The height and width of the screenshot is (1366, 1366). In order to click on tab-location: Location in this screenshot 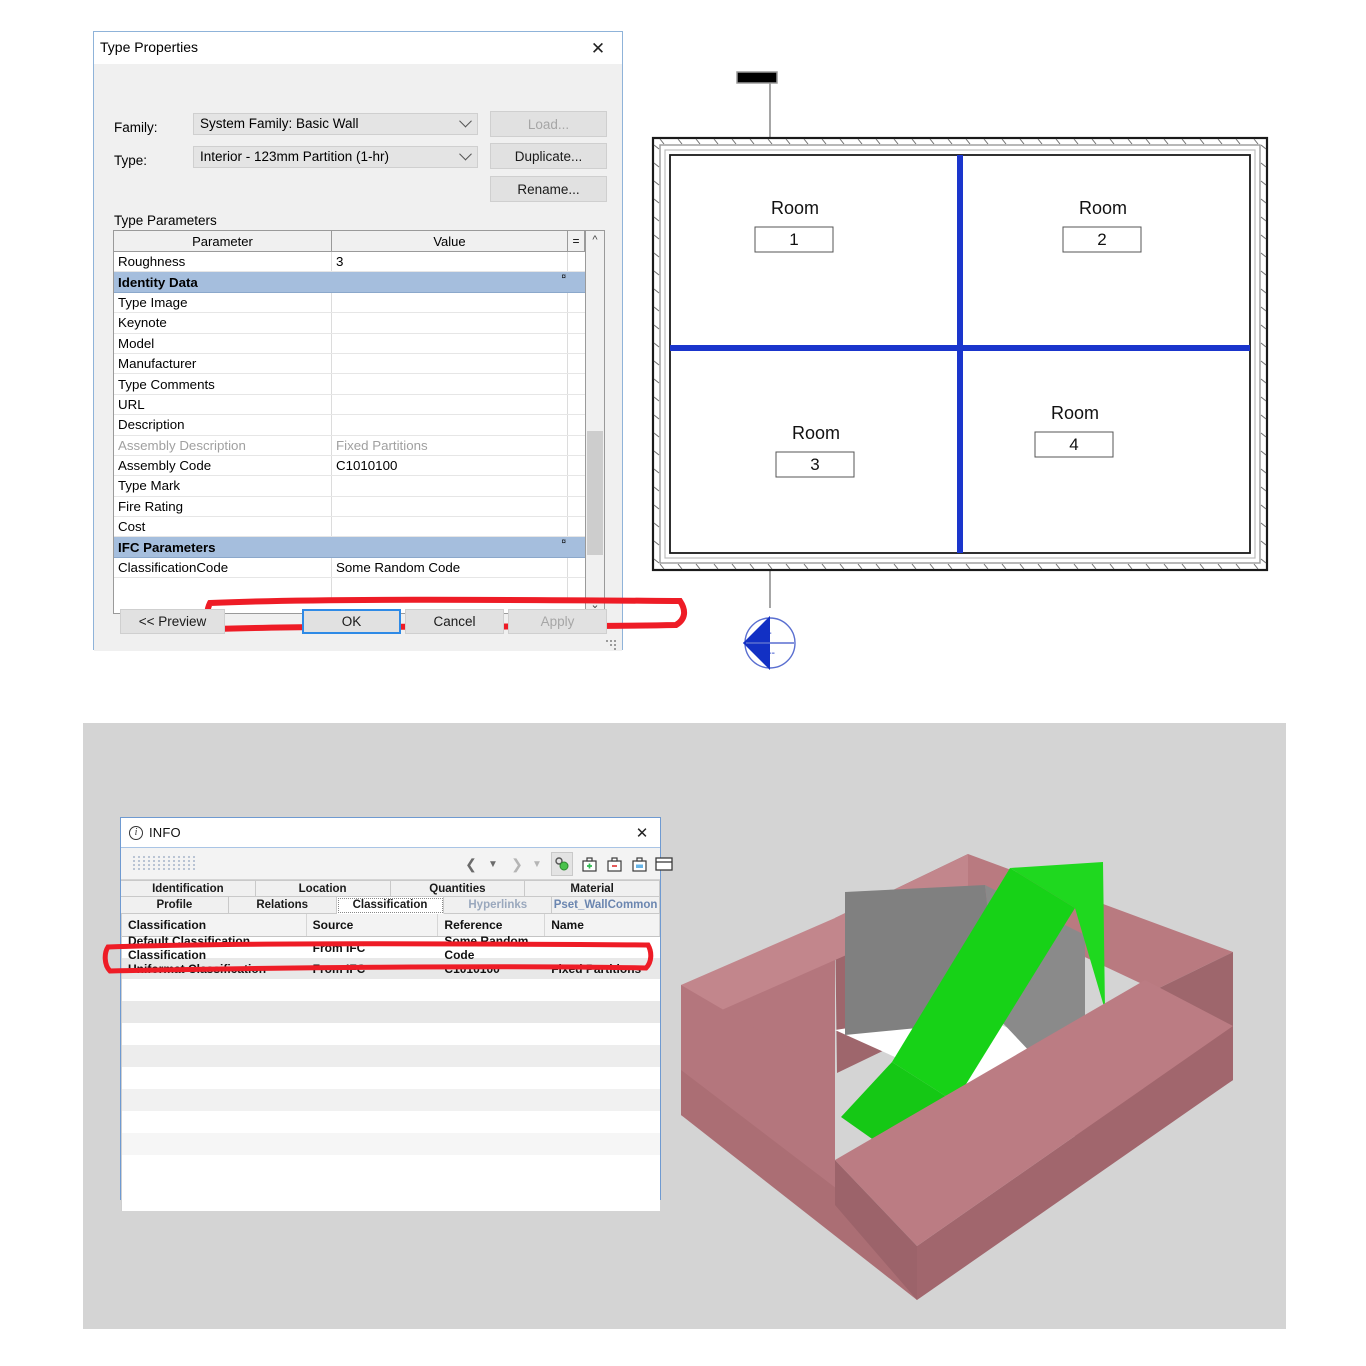, I will do `click(323, 889)`.